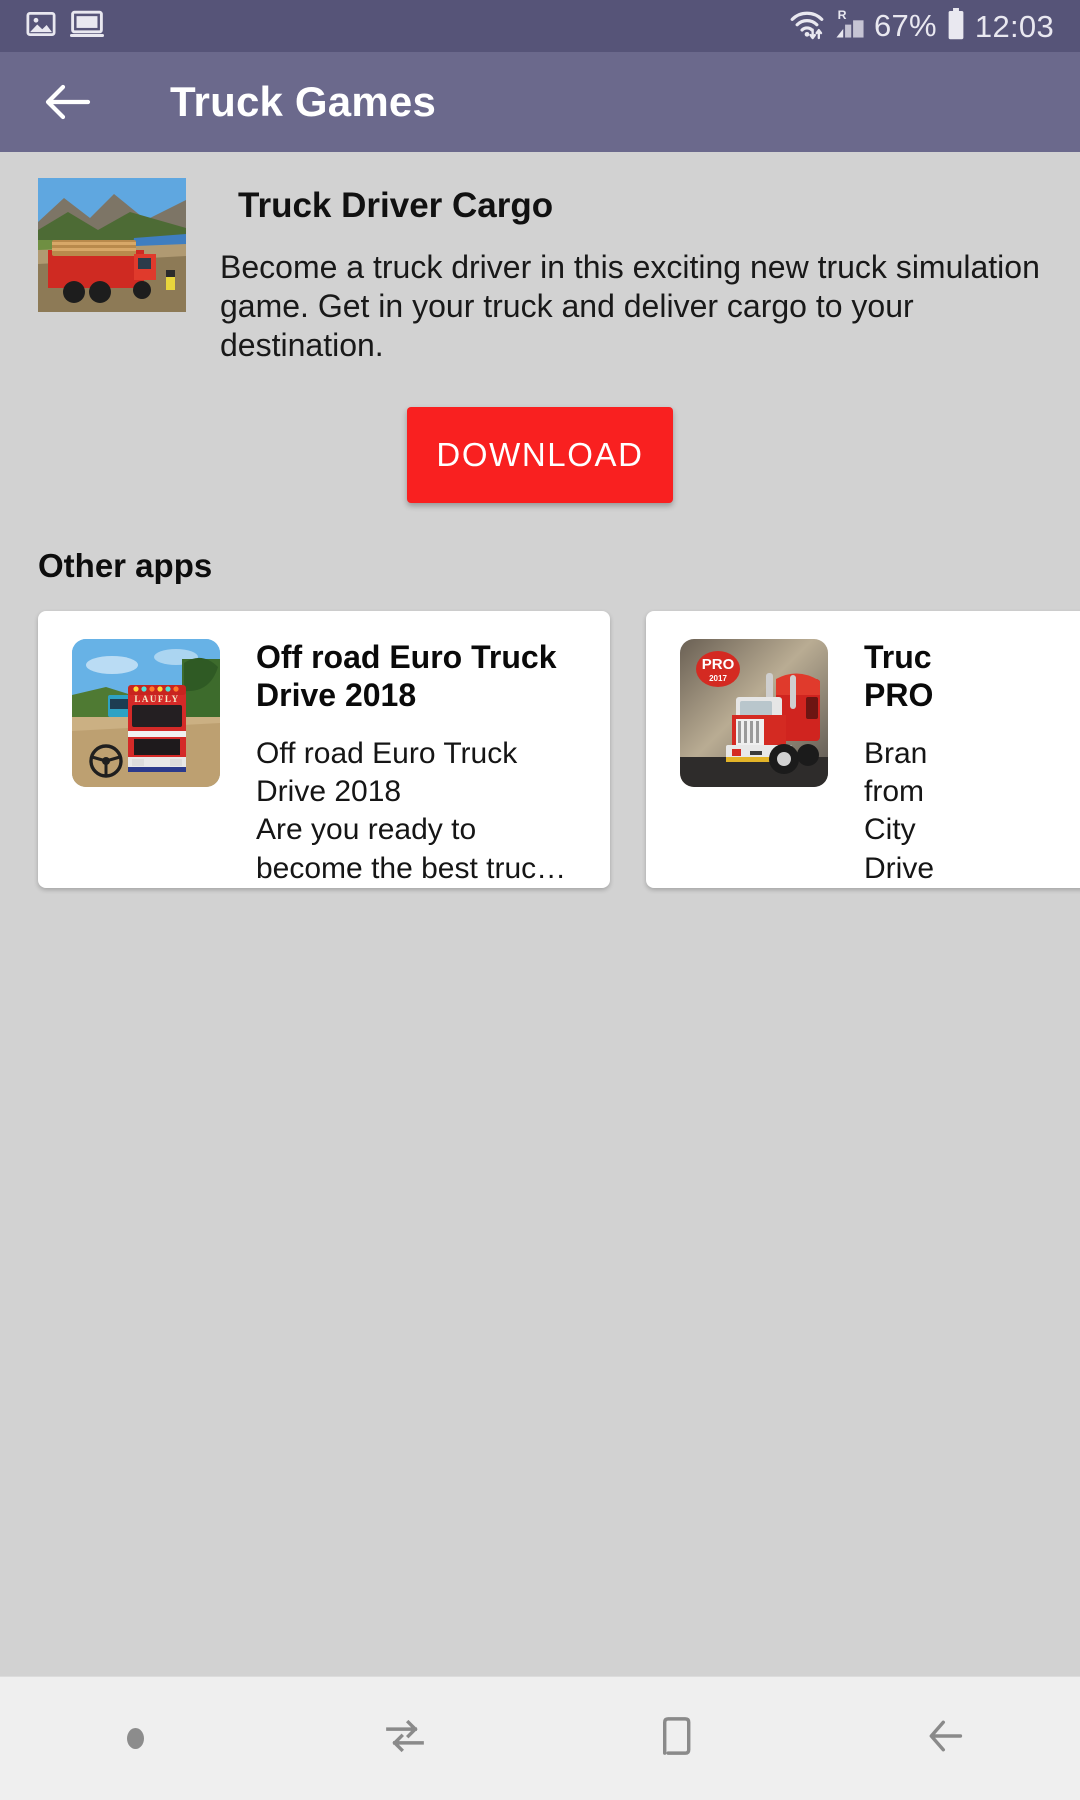 The width and height of the screenshot is (1080, 1800). What do you see at coordinates (87, 26) in the screenshot?
I see `screen-mirror-icon` at bounding box center [87, 26].